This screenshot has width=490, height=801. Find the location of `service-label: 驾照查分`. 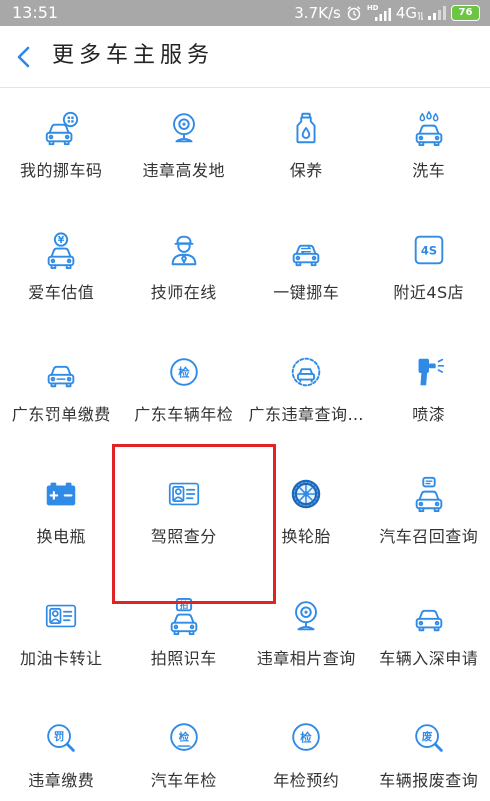

service-label: 驾照查分 is located at coordinates (183, 536).